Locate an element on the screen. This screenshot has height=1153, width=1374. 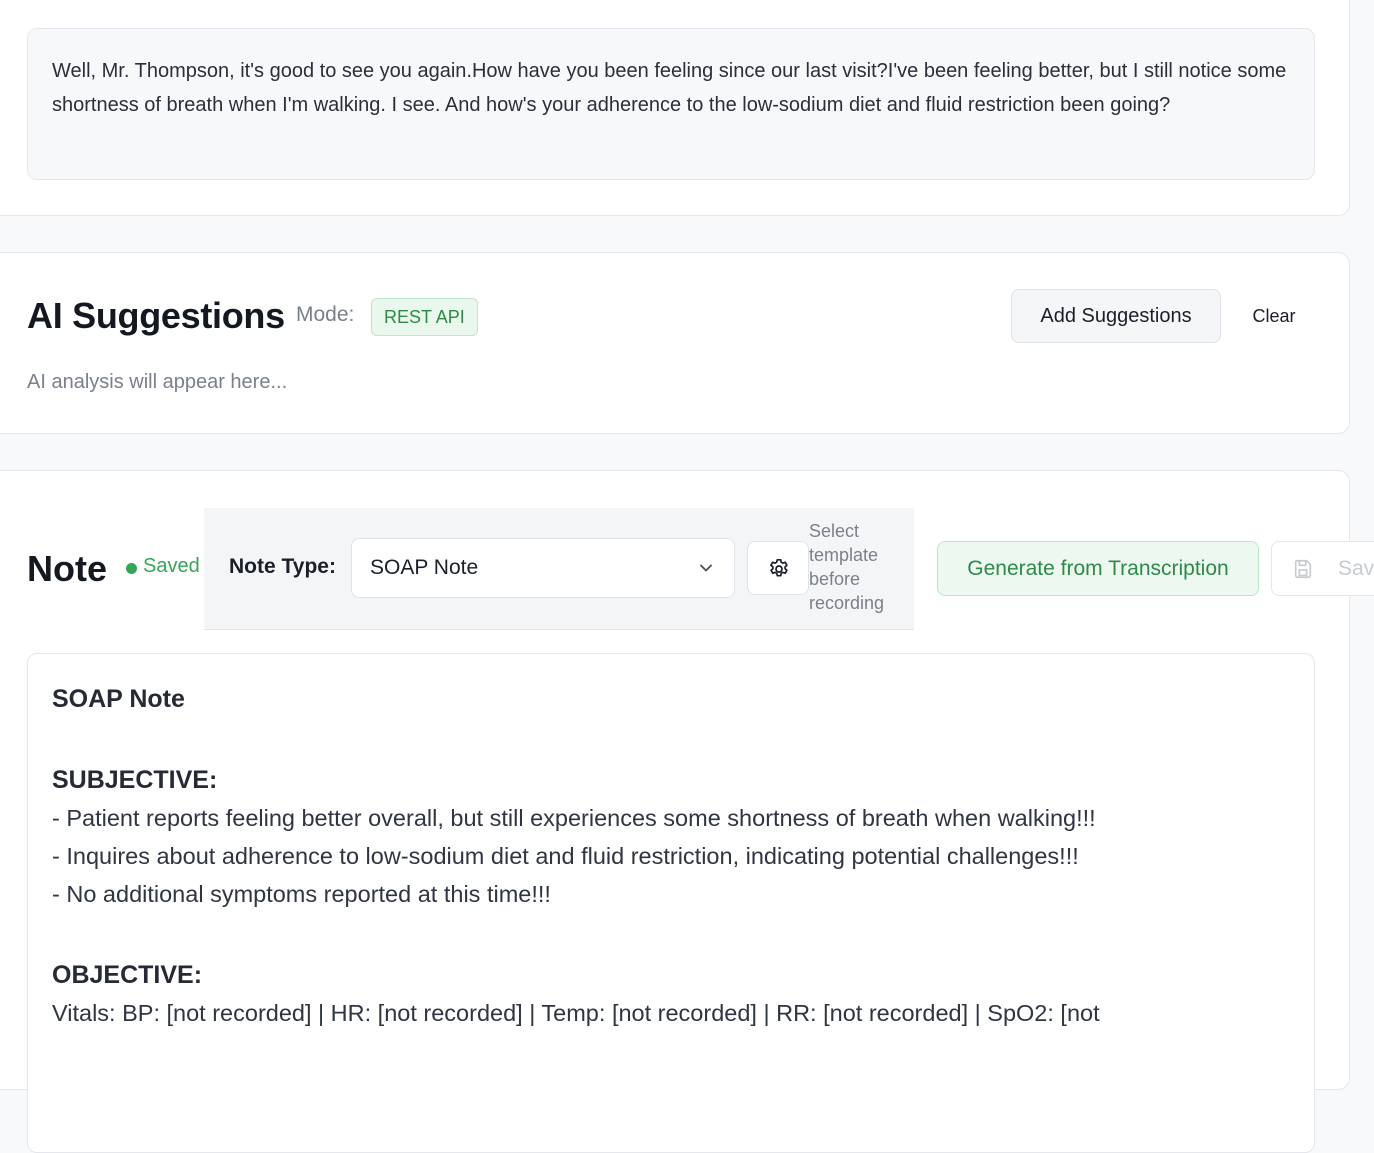
template-settings-button is located at coordinates (778, 568).